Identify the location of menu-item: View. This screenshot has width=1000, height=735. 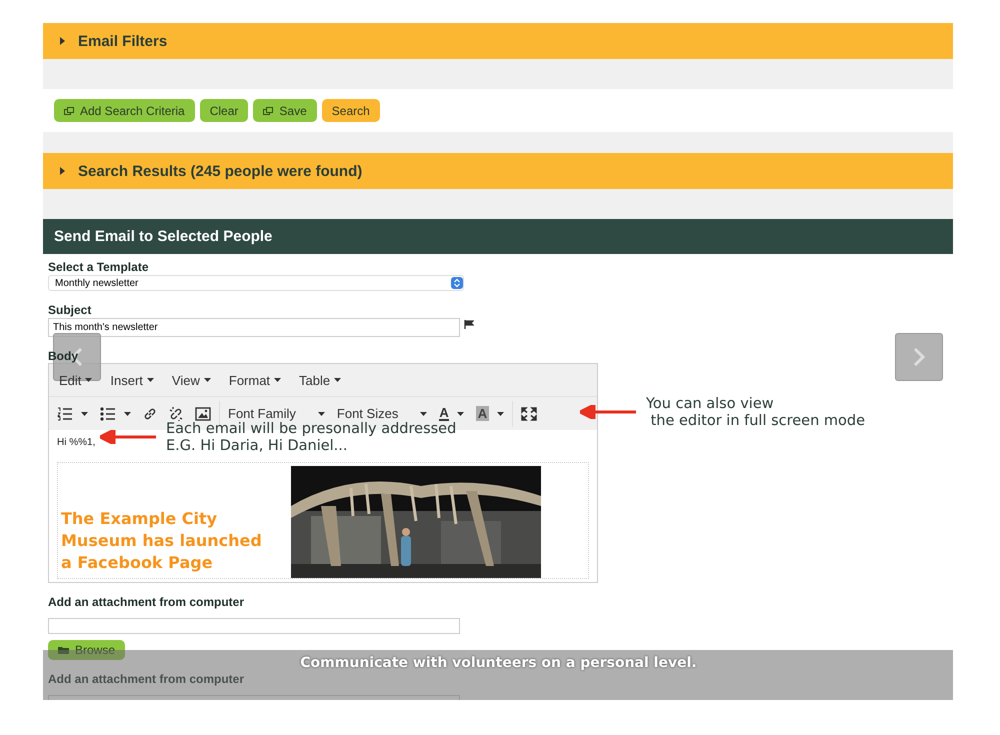
(191, 380).